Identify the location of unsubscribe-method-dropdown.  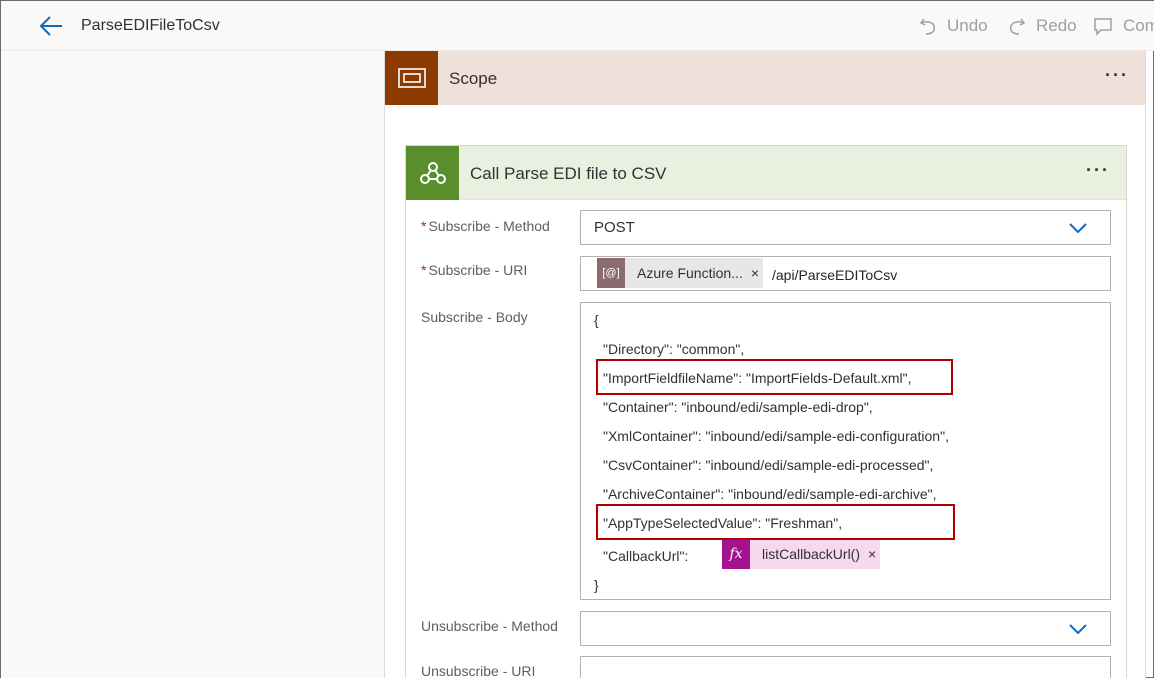
(845, 628).